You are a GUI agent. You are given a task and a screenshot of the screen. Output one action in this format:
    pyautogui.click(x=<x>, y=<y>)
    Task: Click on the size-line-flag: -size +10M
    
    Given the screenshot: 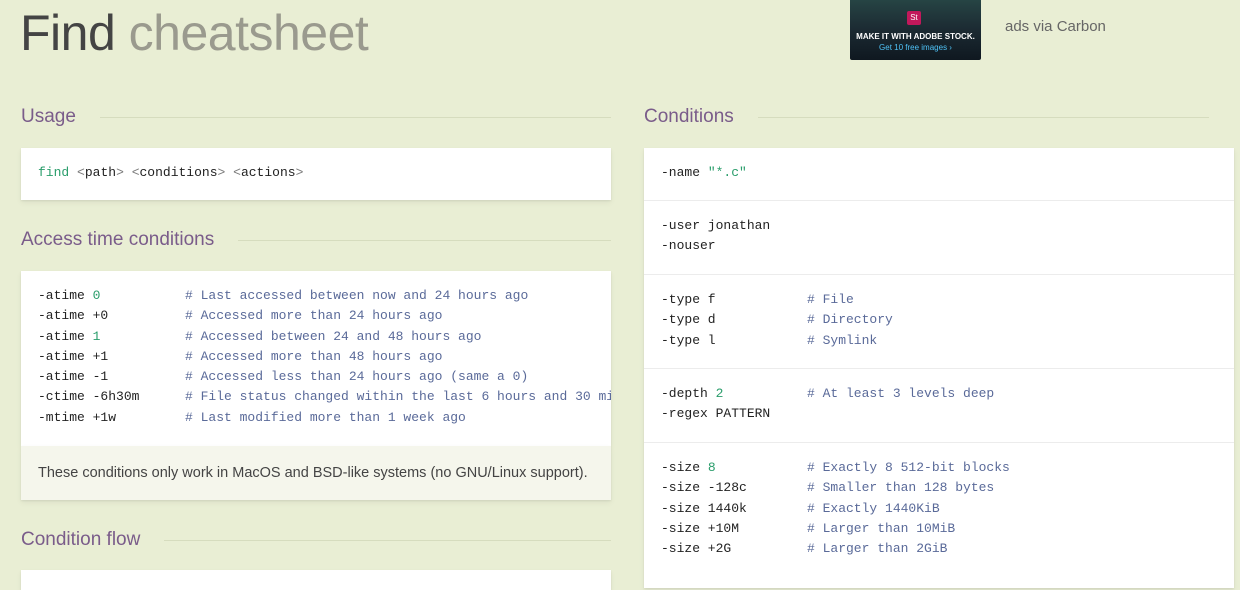 What is the action you would take?
    pyautogui.click(x=700, y=528)
    